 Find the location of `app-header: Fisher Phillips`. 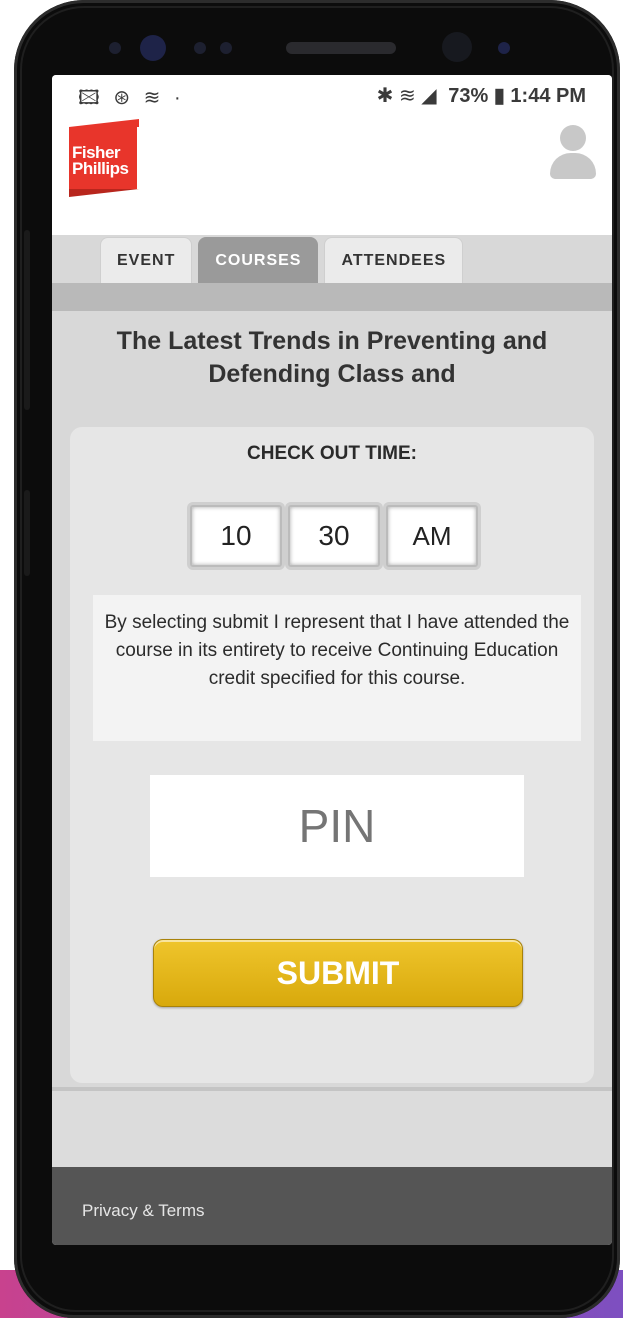

app-header: Fisher Phillips is located at coordinates (332, 175).